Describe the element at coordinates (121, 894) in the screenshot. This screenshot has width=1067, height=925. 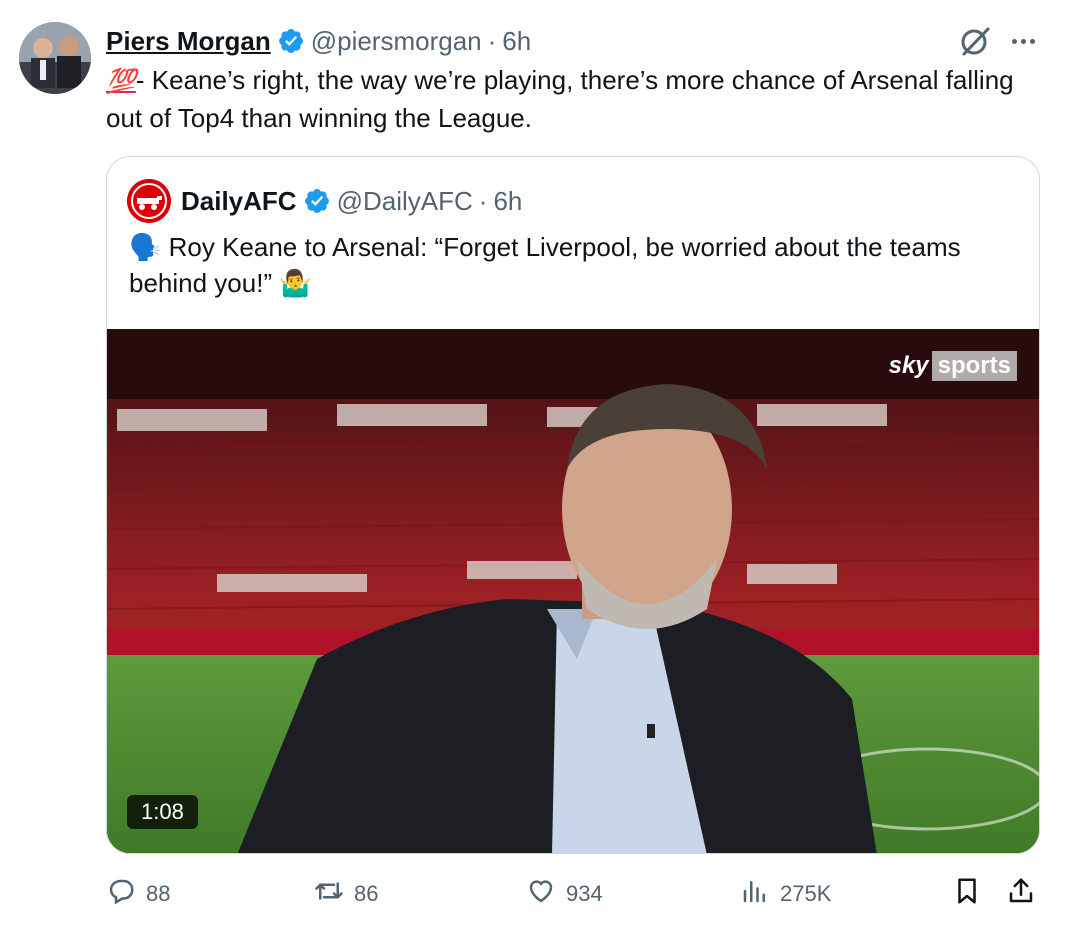
I see `reply-icon` at that location.